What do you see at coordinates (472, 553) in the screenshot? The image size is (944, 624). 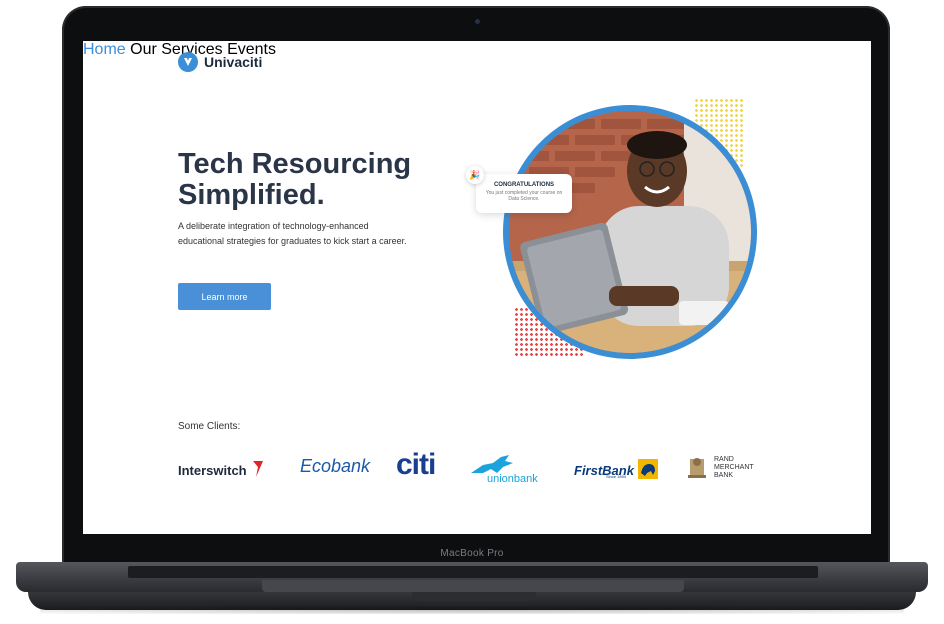 I see `device-label: MacBook Pro` at bounding box center [472, 553].